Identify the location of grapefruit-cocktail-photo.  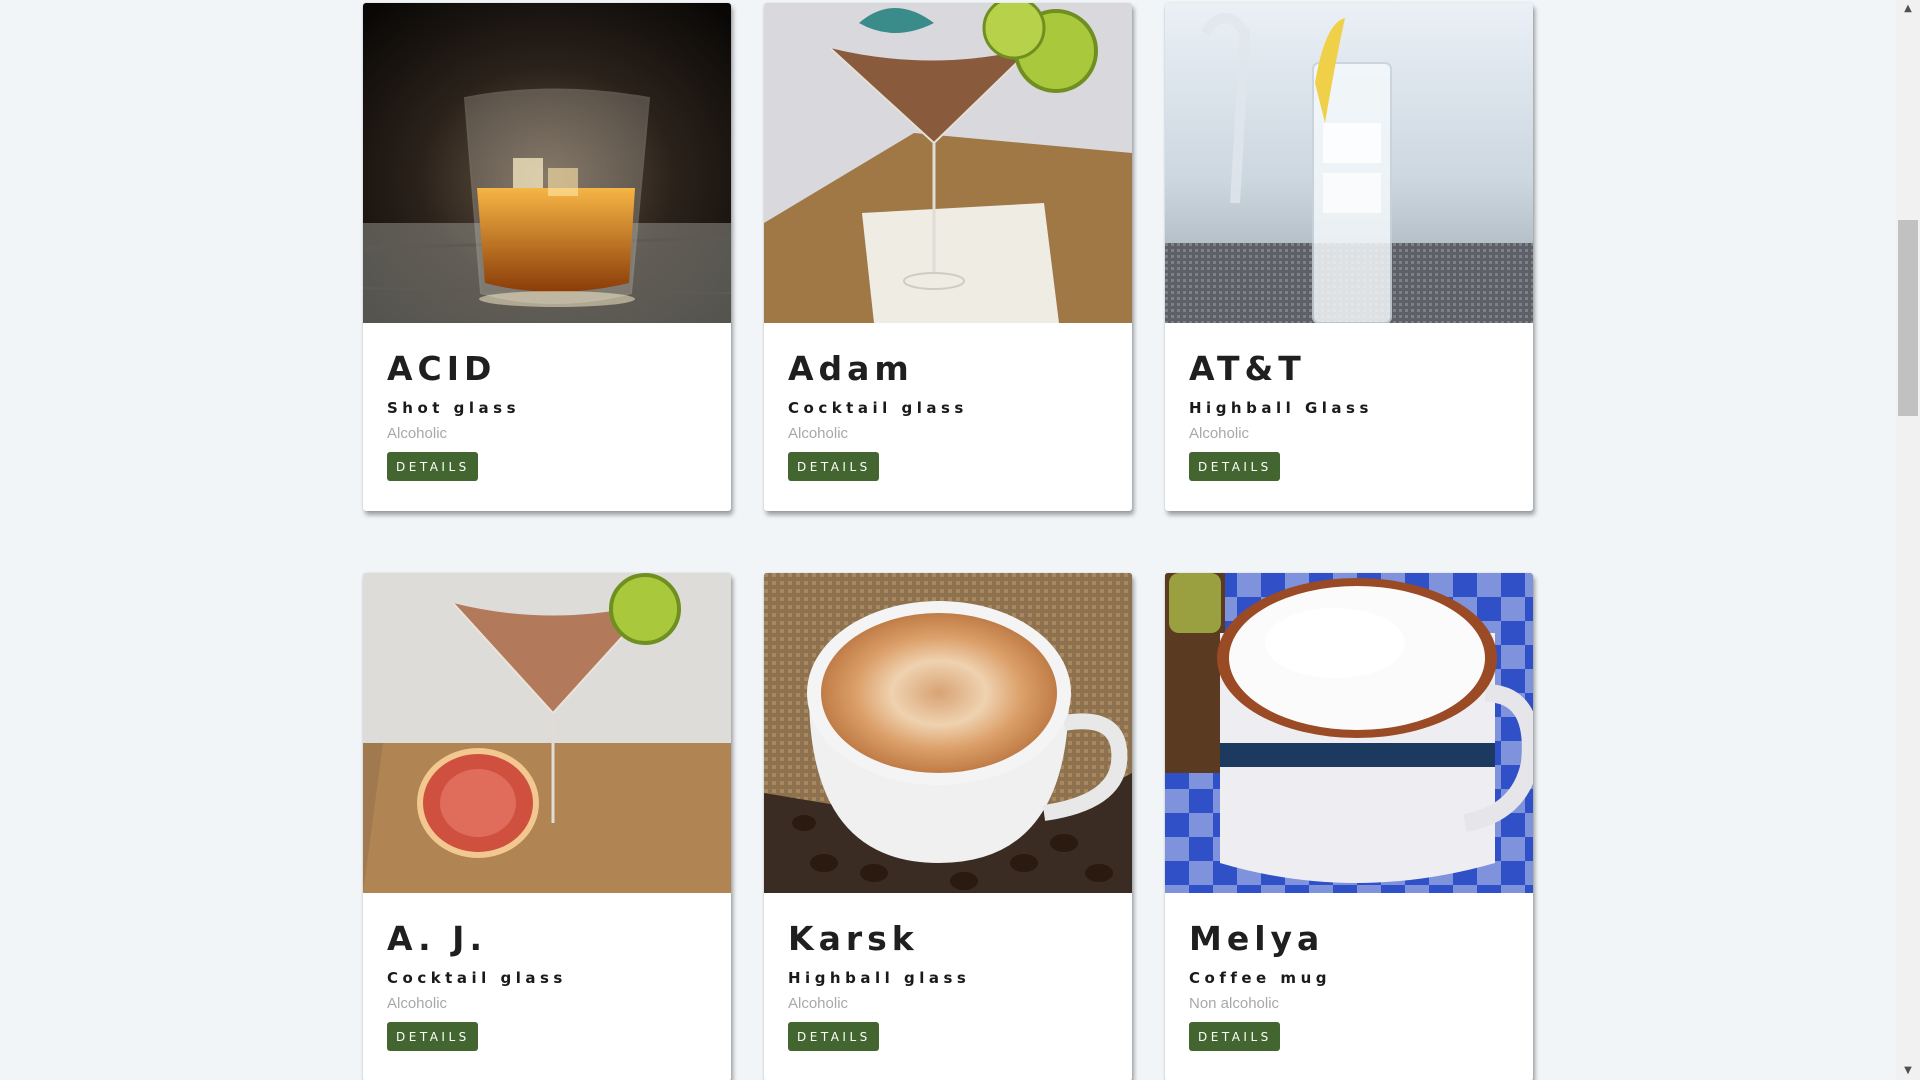
(547, 733).